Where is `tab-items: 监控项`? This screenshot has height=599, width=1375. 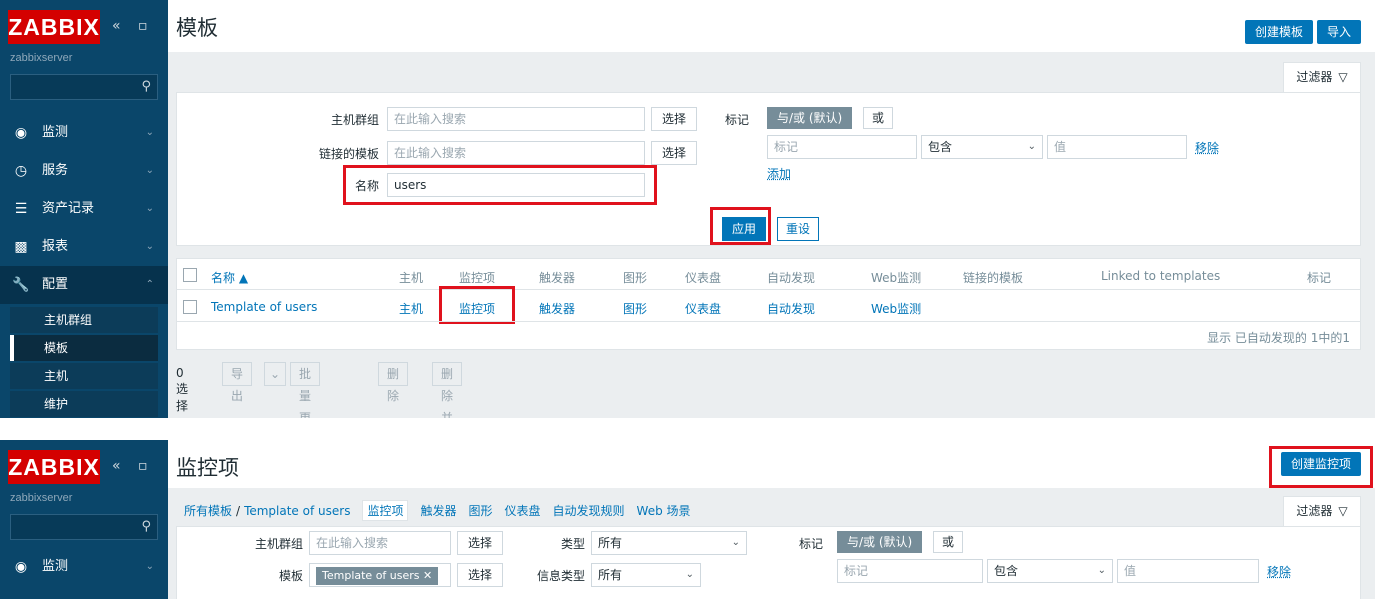
tab-items: 监控项 is located at coordinates (385, 510).